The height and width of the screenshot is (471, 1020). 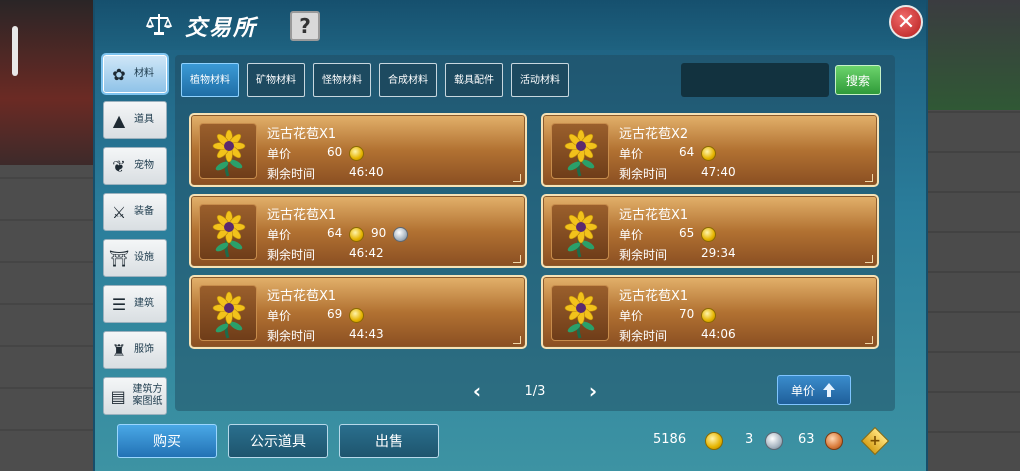 I want to click on sort-by-price-button: 单价, so click(x=814, y=390).